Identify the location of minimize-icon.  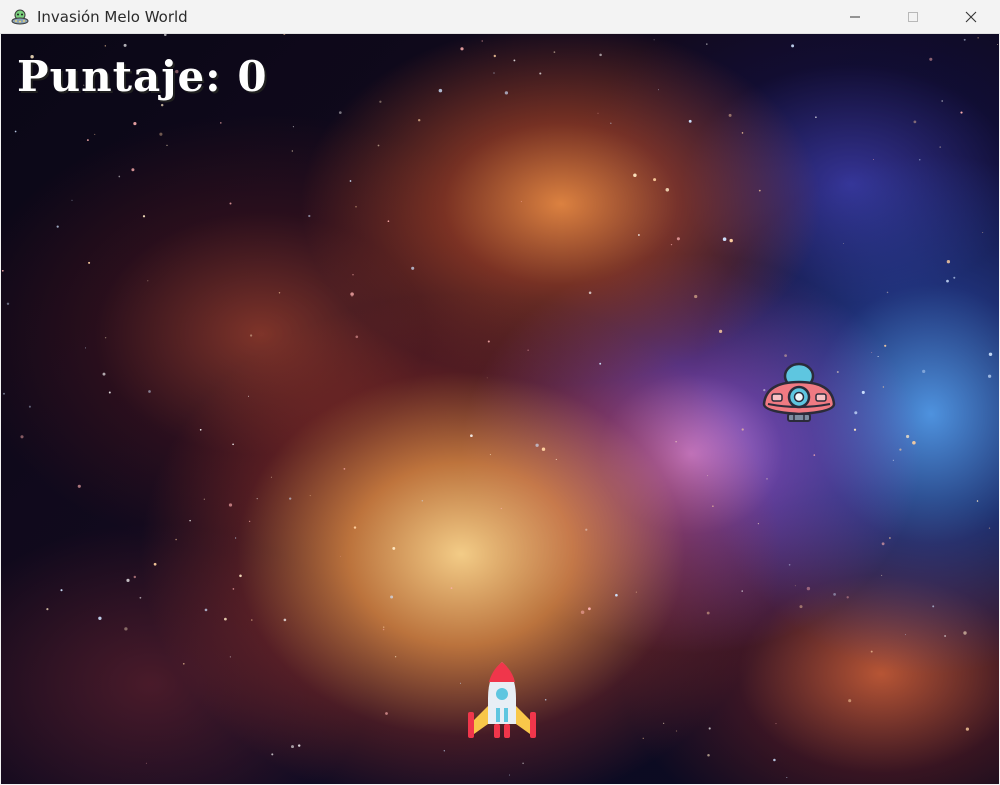
(855, 16).